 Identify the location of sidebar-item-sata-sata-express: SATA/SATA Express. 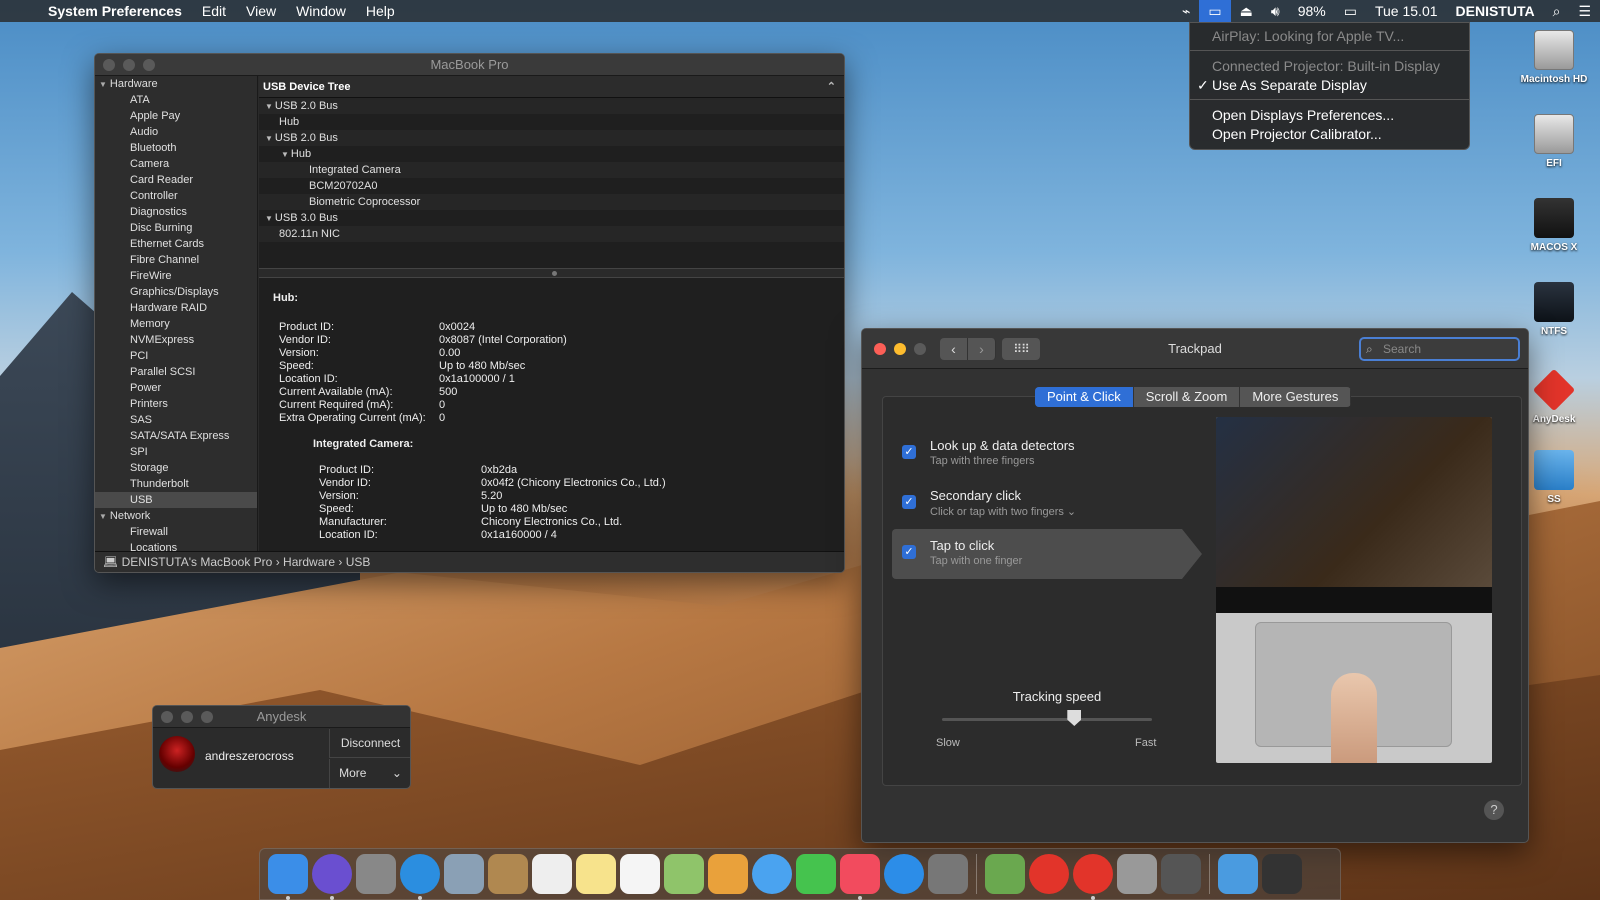
(176, 436).